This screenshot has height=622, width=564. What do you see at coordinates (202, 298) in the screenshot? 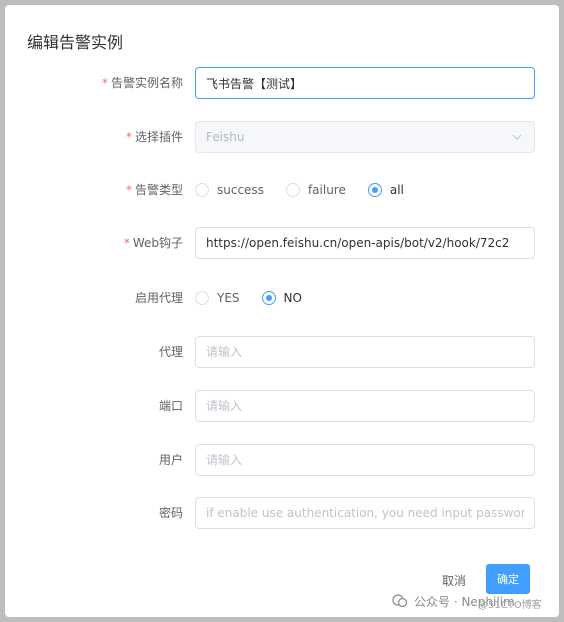
I see `radio-yes-circle` at bounding box center [202, 298].